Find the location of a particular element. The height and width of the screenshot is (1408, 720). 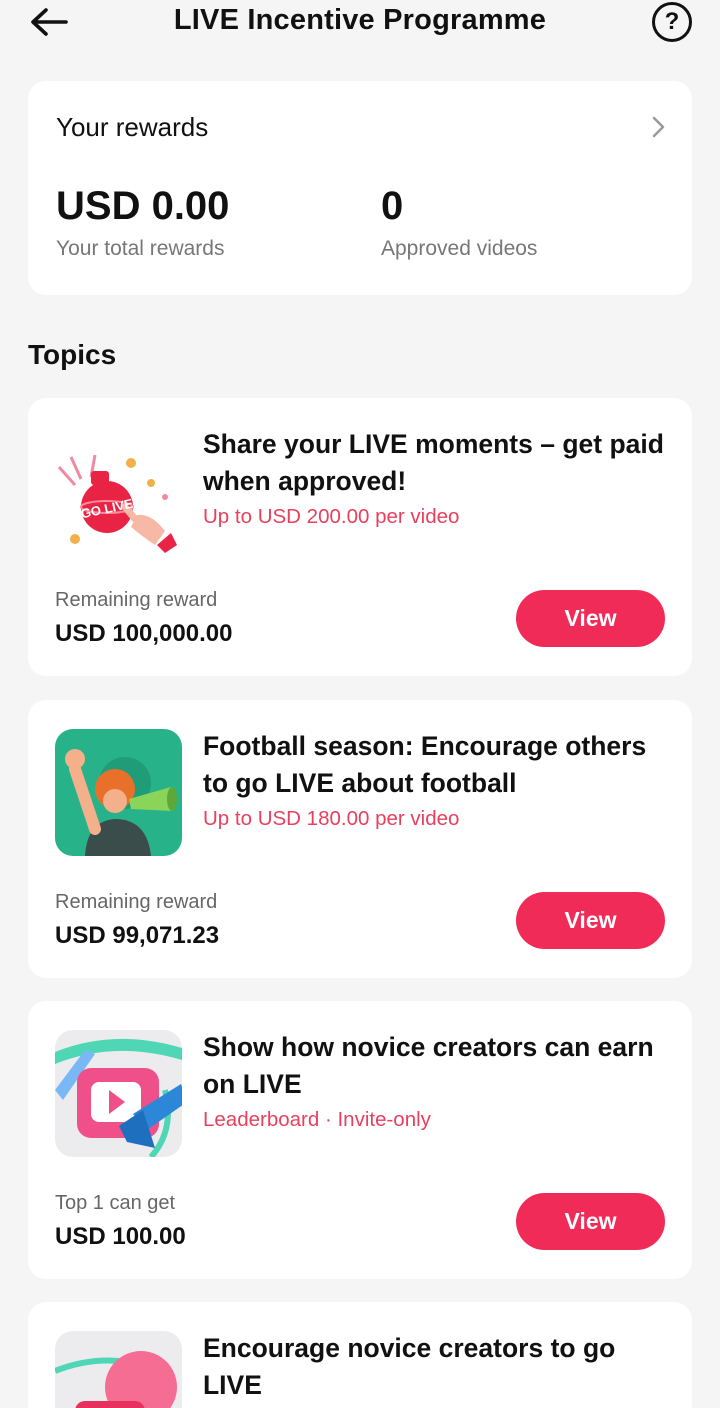

total-rewards-label: Your total rewards is located at coordinates (140, 248).